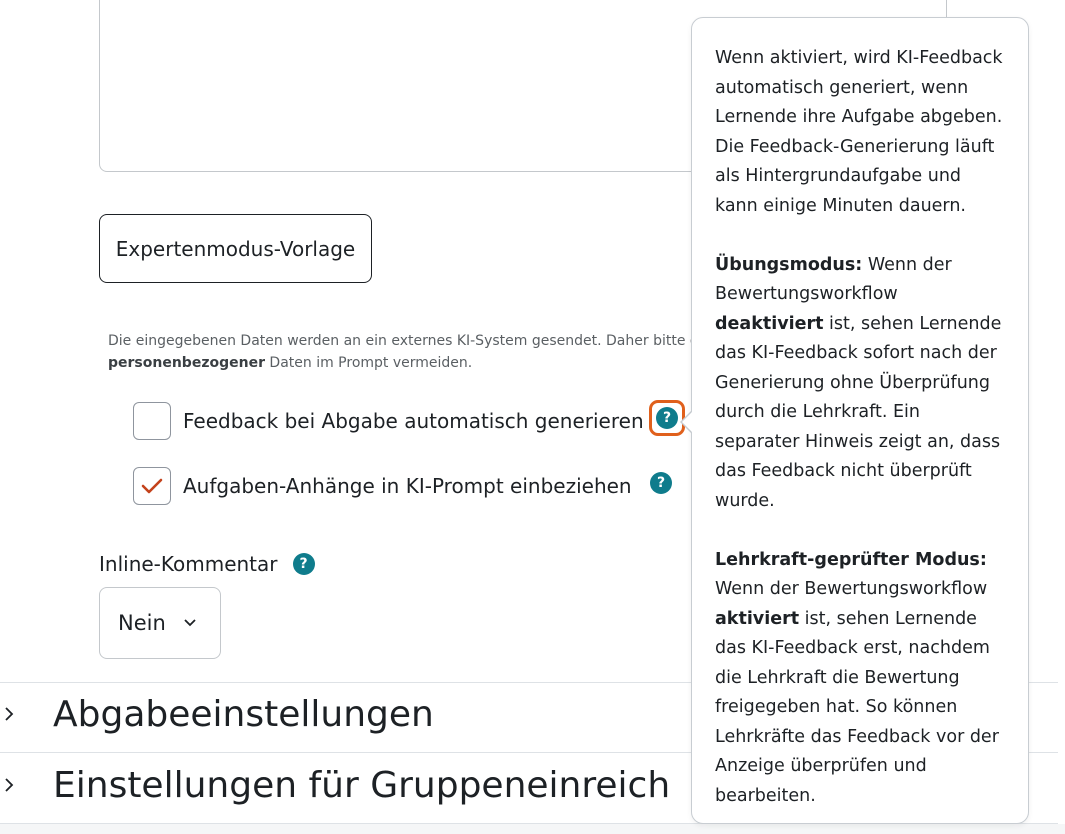 The image size is (1065, 834). I want to click on help-icon: ?, so click(667, 418).